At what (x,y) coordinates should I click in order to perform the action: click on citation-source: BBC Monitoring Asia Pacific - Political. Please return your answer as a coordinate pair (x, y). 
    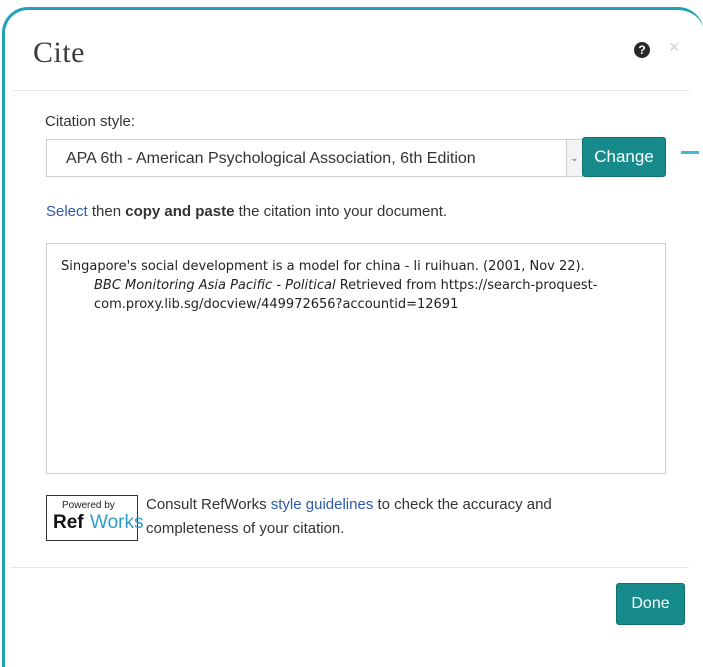
    Looking at the image, I should click on (215, 285).